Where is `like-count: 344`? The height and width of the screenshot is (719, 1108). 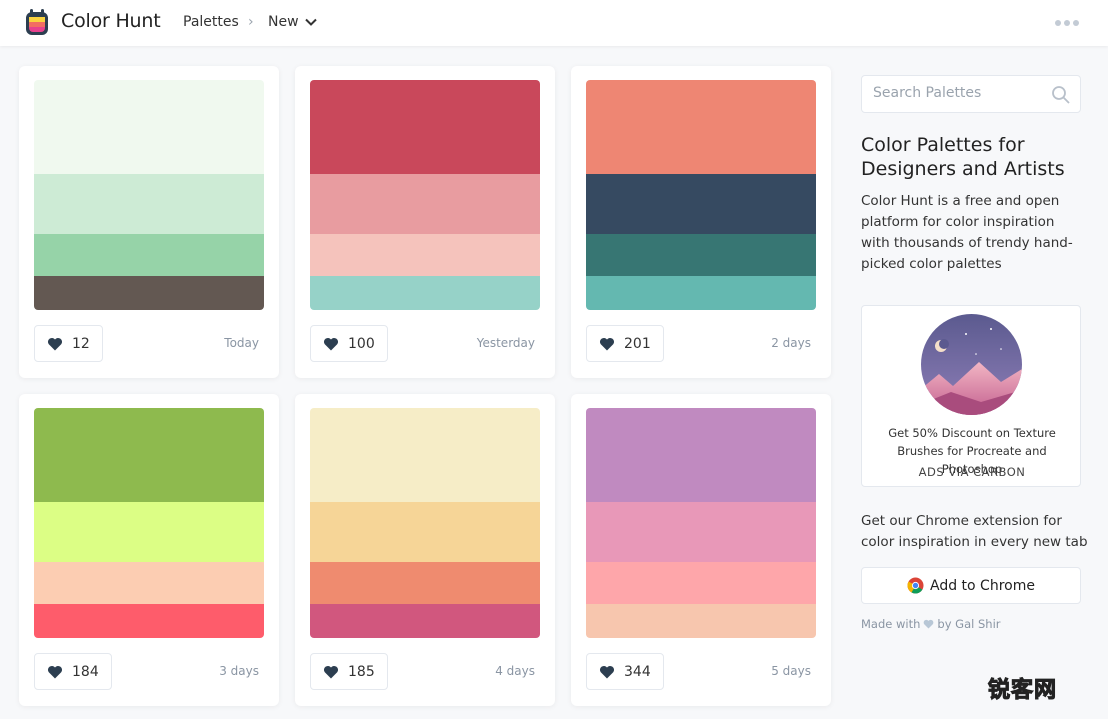 like-count: 344 is located at coordinates (637, 671).